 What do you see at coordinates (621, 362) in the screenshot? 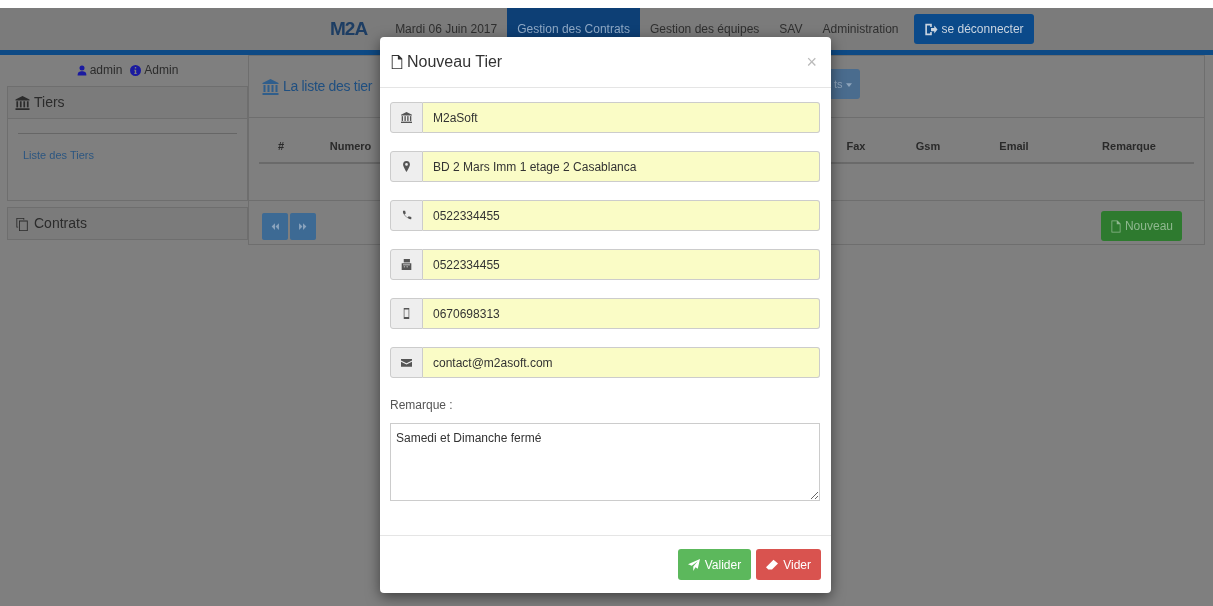
I see `input-field: contact@m2asoft.com` at bounding box center [621, 362].